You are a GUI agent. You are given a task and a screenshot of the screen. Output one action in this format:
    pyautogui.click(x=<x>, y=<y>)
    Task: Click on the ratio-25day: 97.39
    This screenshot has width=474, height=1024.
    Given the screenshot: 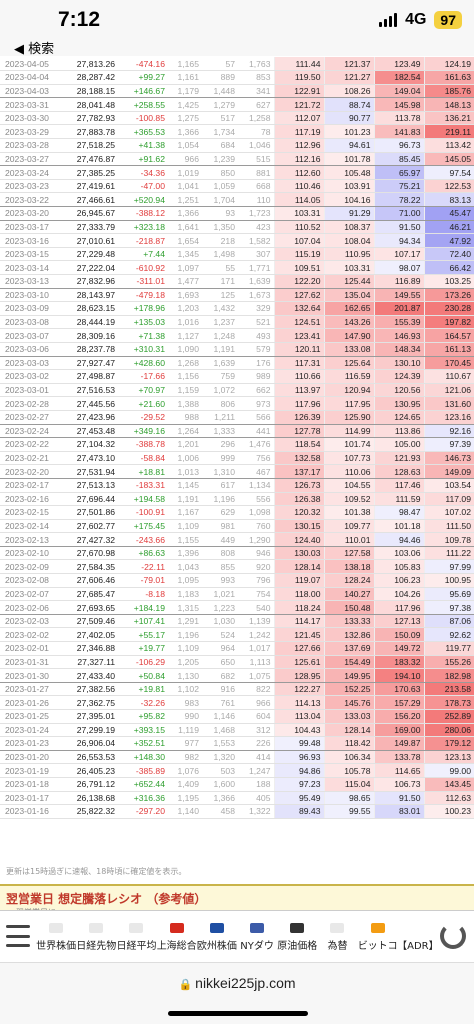 What is the action you would take?
    pyautogui.click(x=448, y=444)
    